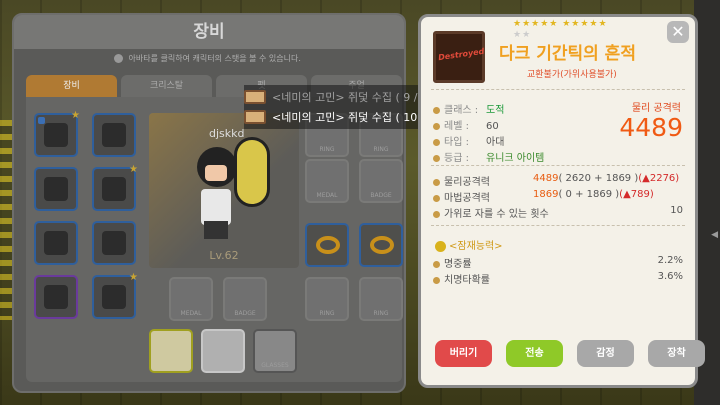 This screenshot has width=720, height=405. What do you see at coordinates (252, 172) in the screenshot?
I see `weapon-icon` at bounding box center [252, 172].